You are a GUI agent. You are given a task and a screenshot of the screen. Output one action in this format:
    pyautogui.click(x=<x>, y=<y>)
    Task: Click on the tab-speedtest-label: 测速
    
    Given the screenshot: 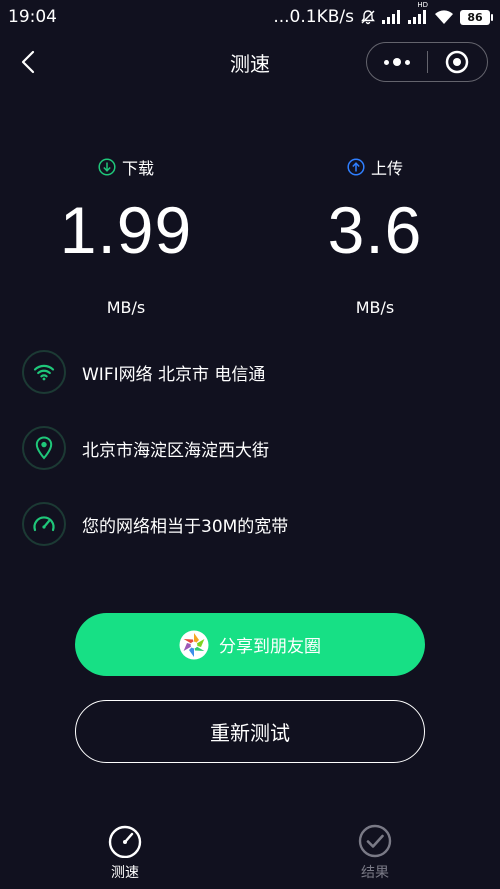 What is the action you would take?
    pyautogui.click(x=125, y=873)
    